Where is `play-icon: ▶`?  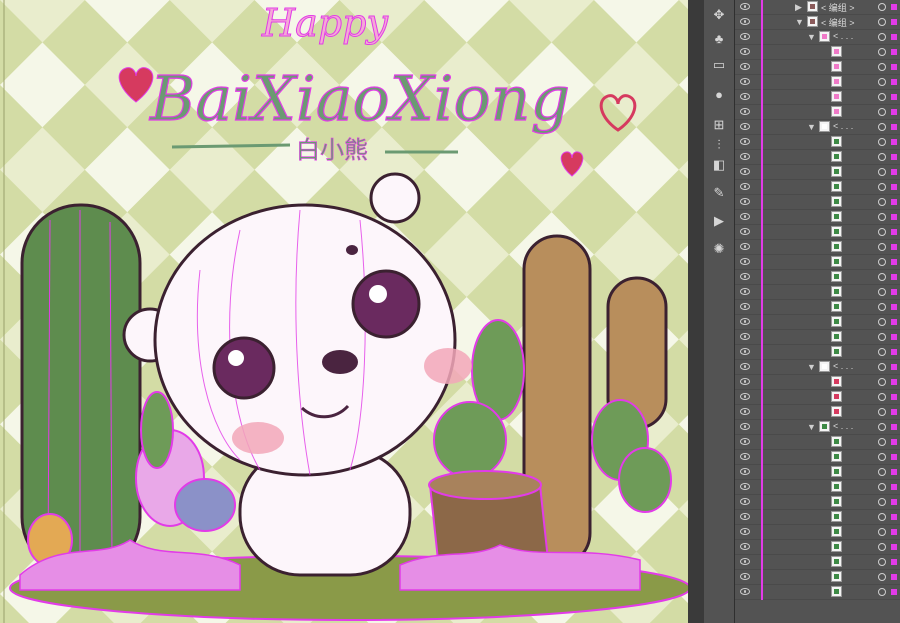 play-icon: ▶ is located at coordinates (719, 221).